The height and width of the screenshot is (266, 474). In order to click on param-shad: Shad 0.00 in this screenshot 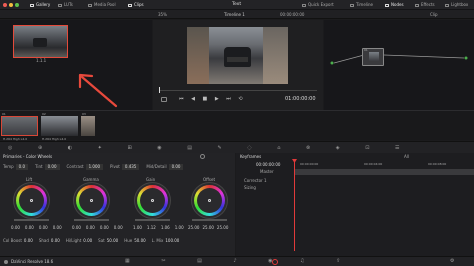, I will do `click(49, 241)`.